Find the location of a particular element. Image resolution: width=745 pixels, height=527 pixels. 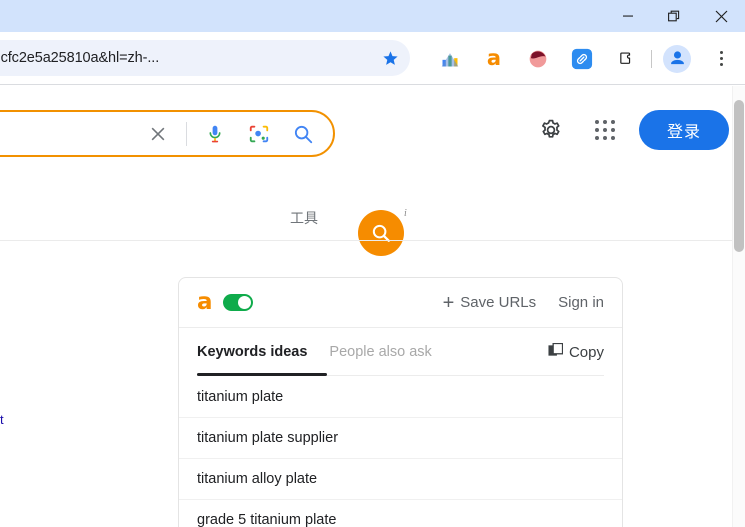

google-lens-icon is located at coordinates (259, 134).